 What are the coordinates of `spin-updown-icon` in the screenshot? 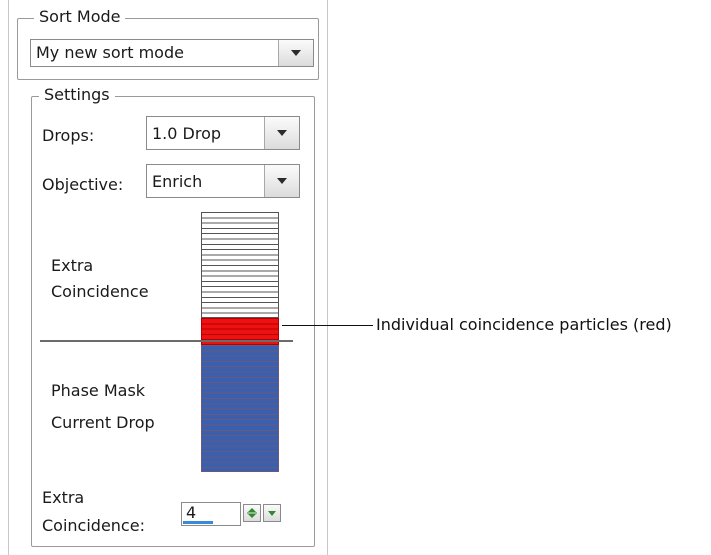 It's located at (252, 513).